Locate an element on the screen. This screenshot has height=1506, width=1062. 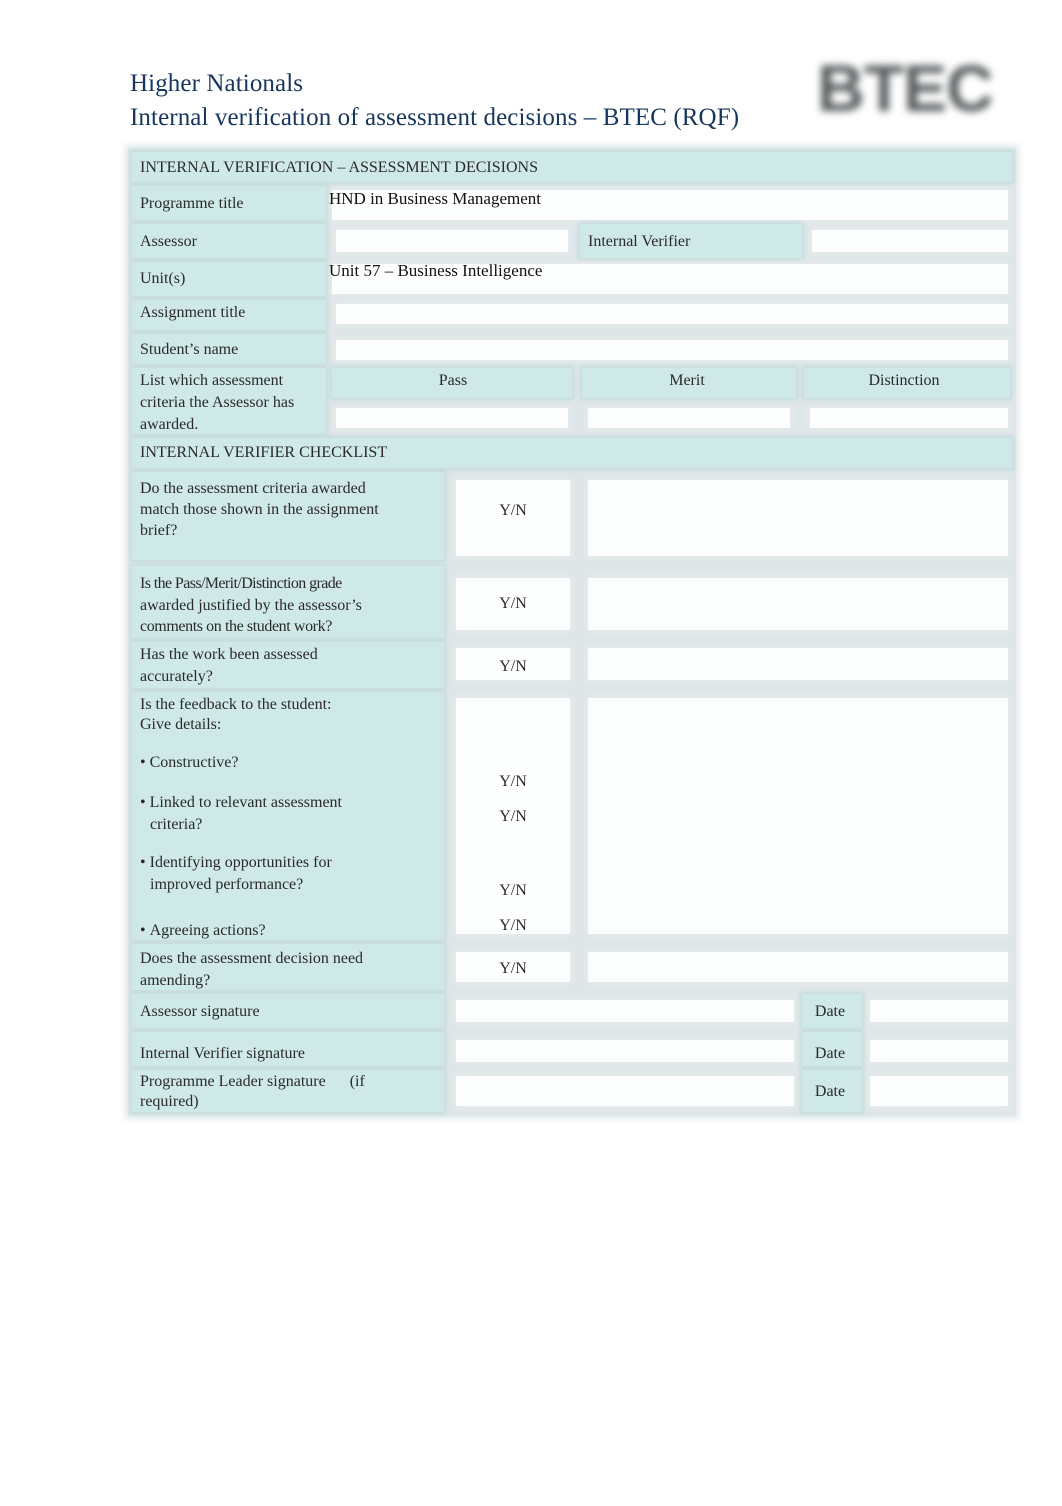
bullet-identifying-text-2: improved performance? is located at coordinates (227, 884).